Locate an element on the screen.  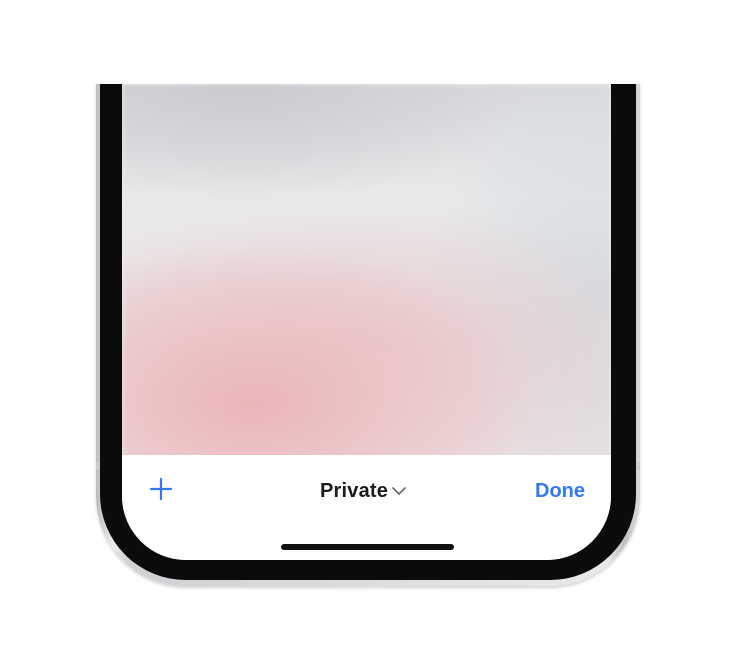
plus-icon is located at coordinates (161, 489).